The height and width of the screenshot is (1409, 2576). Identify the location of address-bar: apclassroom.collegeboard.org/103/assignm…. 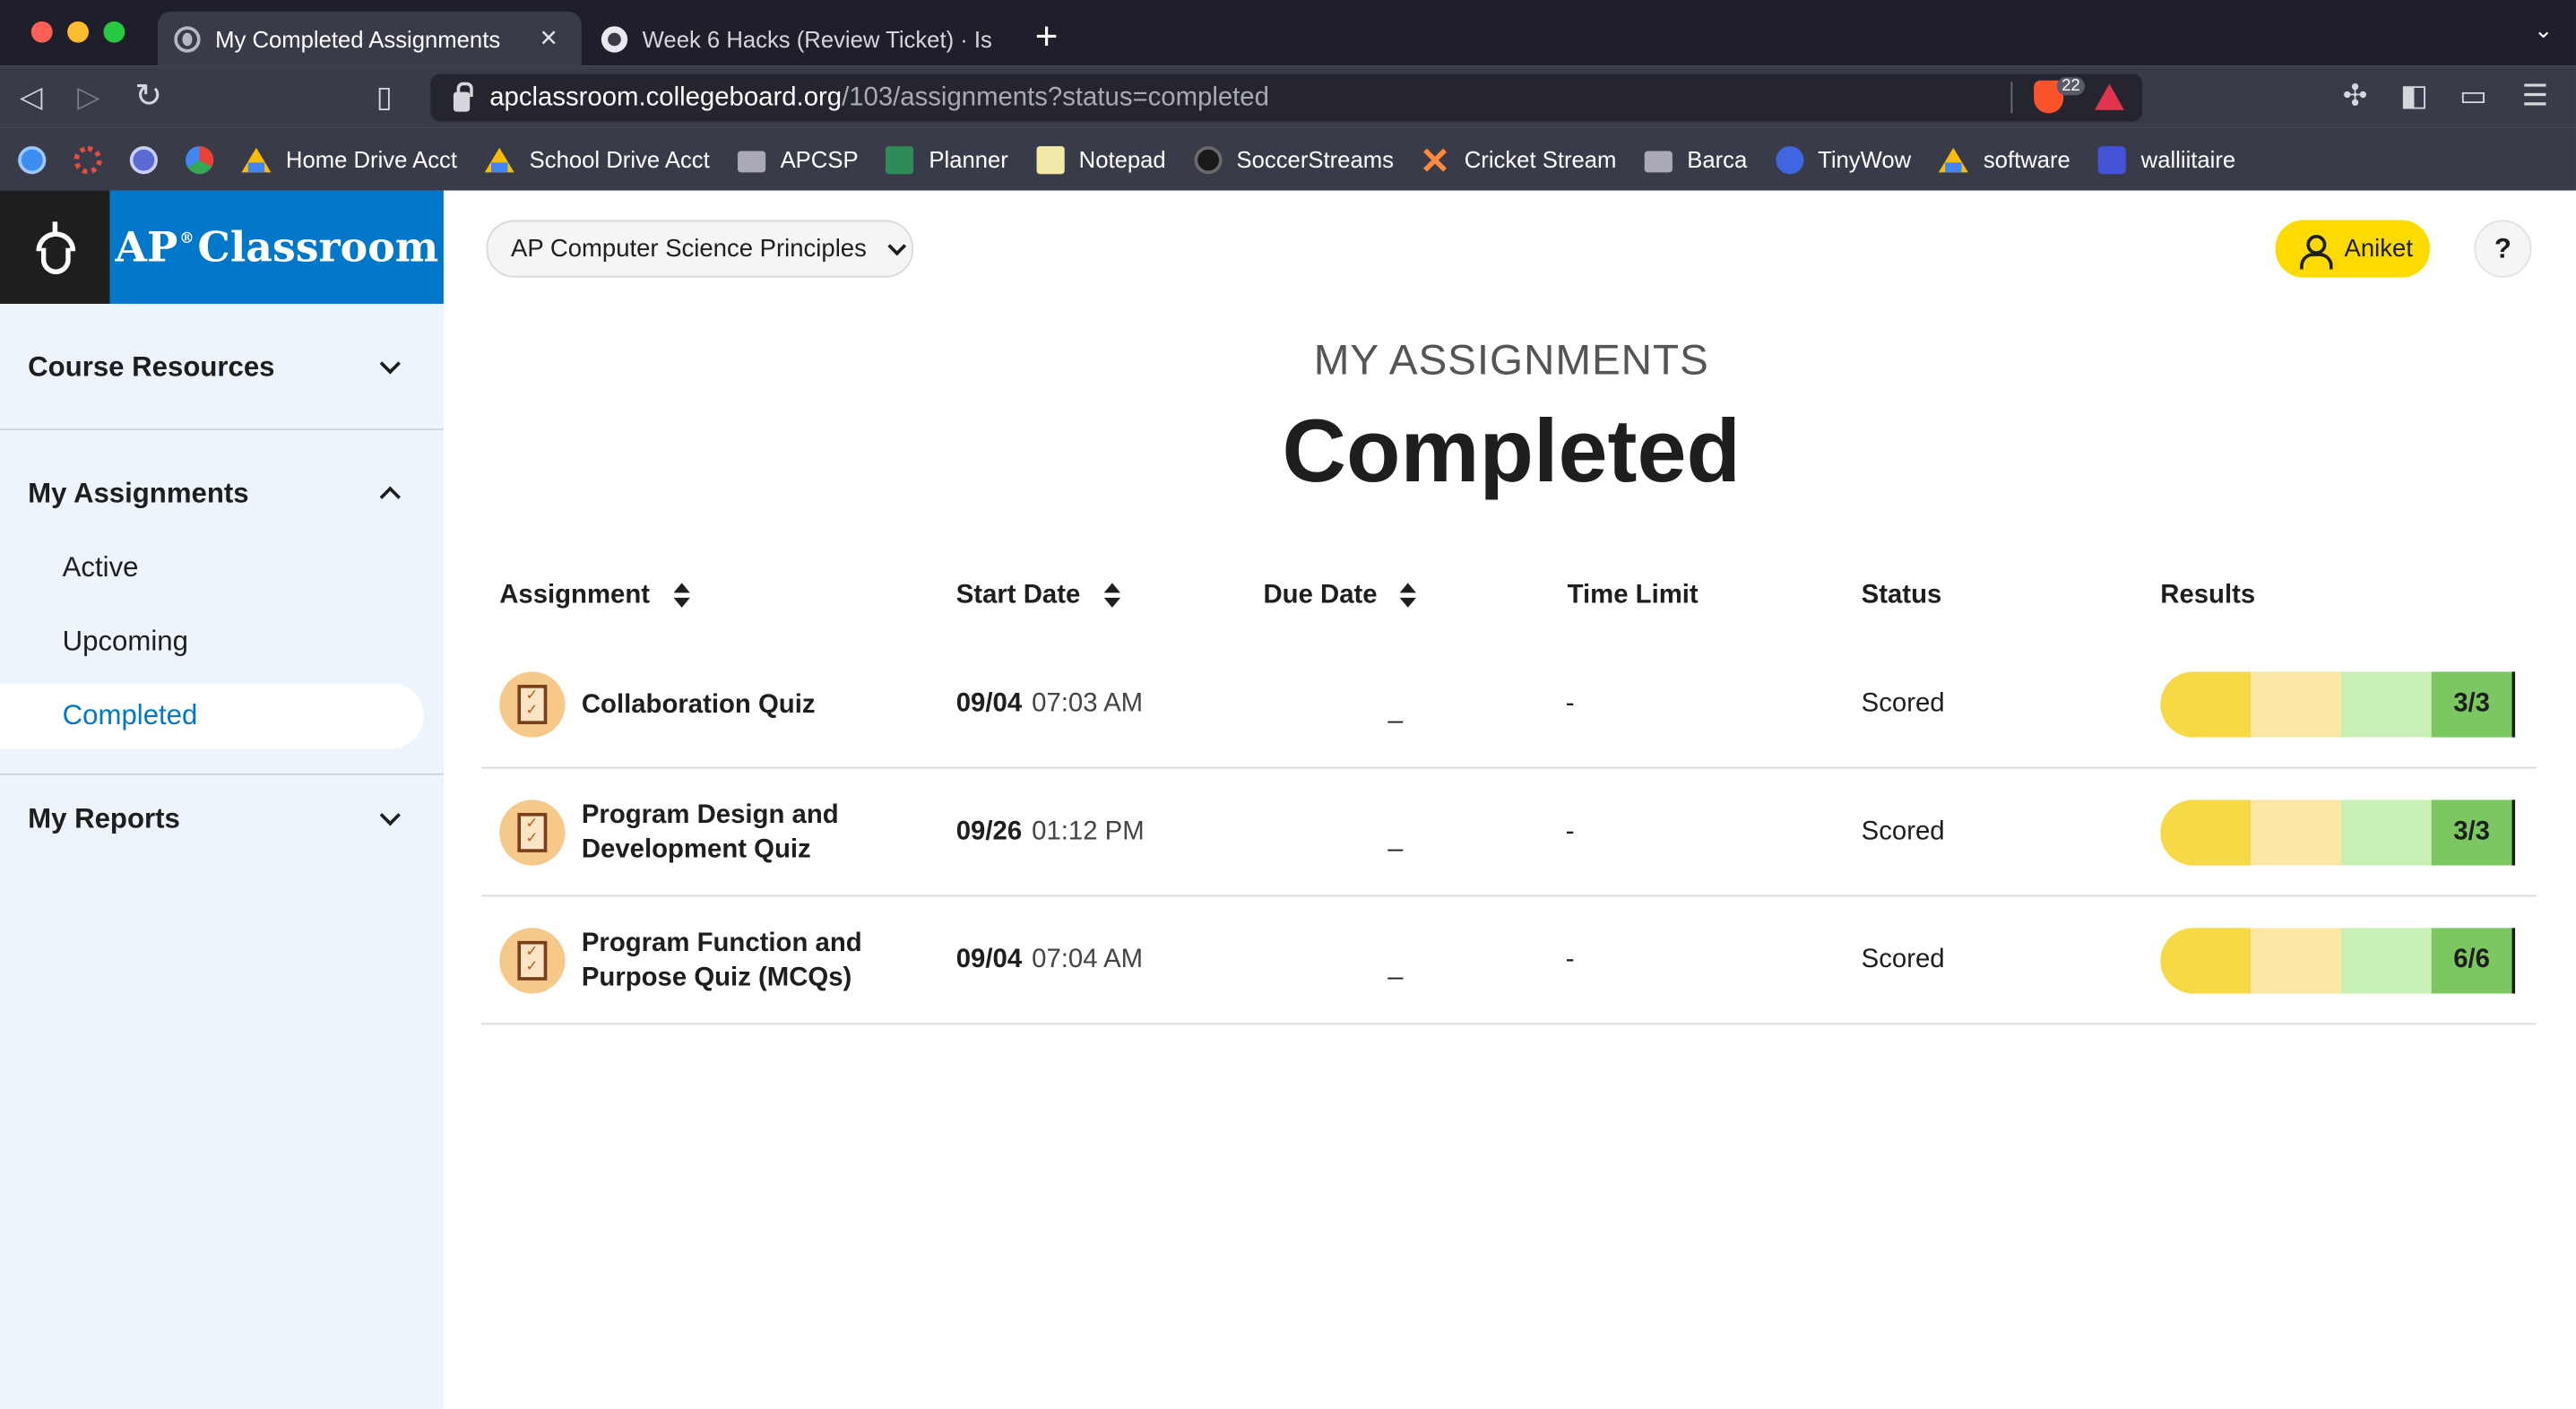
(1286, 97).